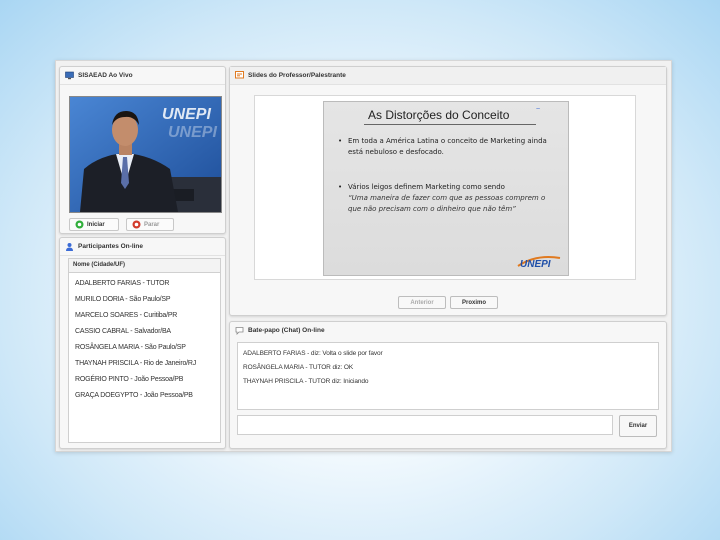 This screenshot has width=720, height=540. I want to click on send-button: Enviar, so click(638, 426).